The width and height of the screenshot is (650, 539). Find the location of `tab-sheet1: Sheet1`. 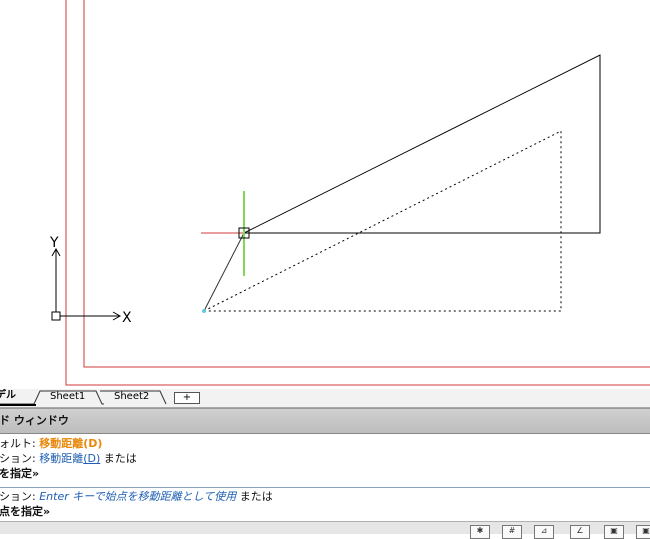

tab-sheet1: Sheet1 is located at coordinates (67, 397).